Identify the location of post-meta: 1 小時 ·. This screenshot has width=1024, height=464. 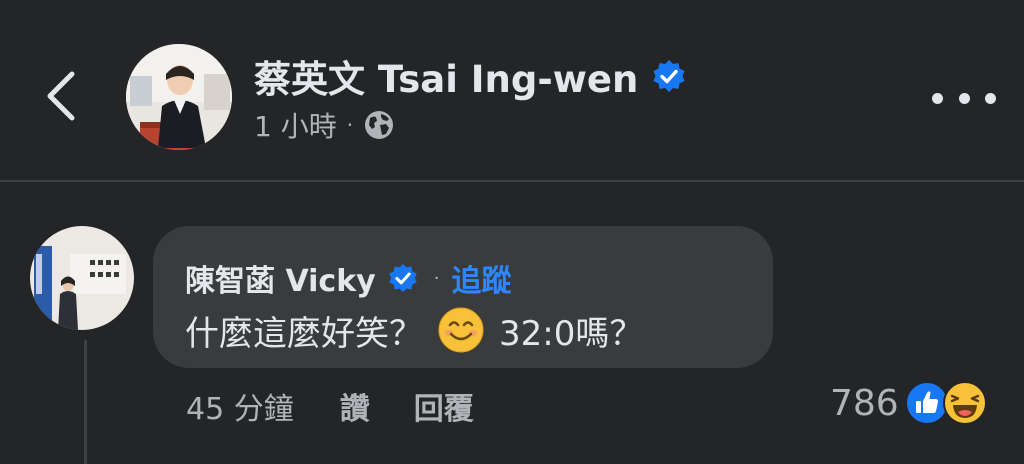
(324, 125).